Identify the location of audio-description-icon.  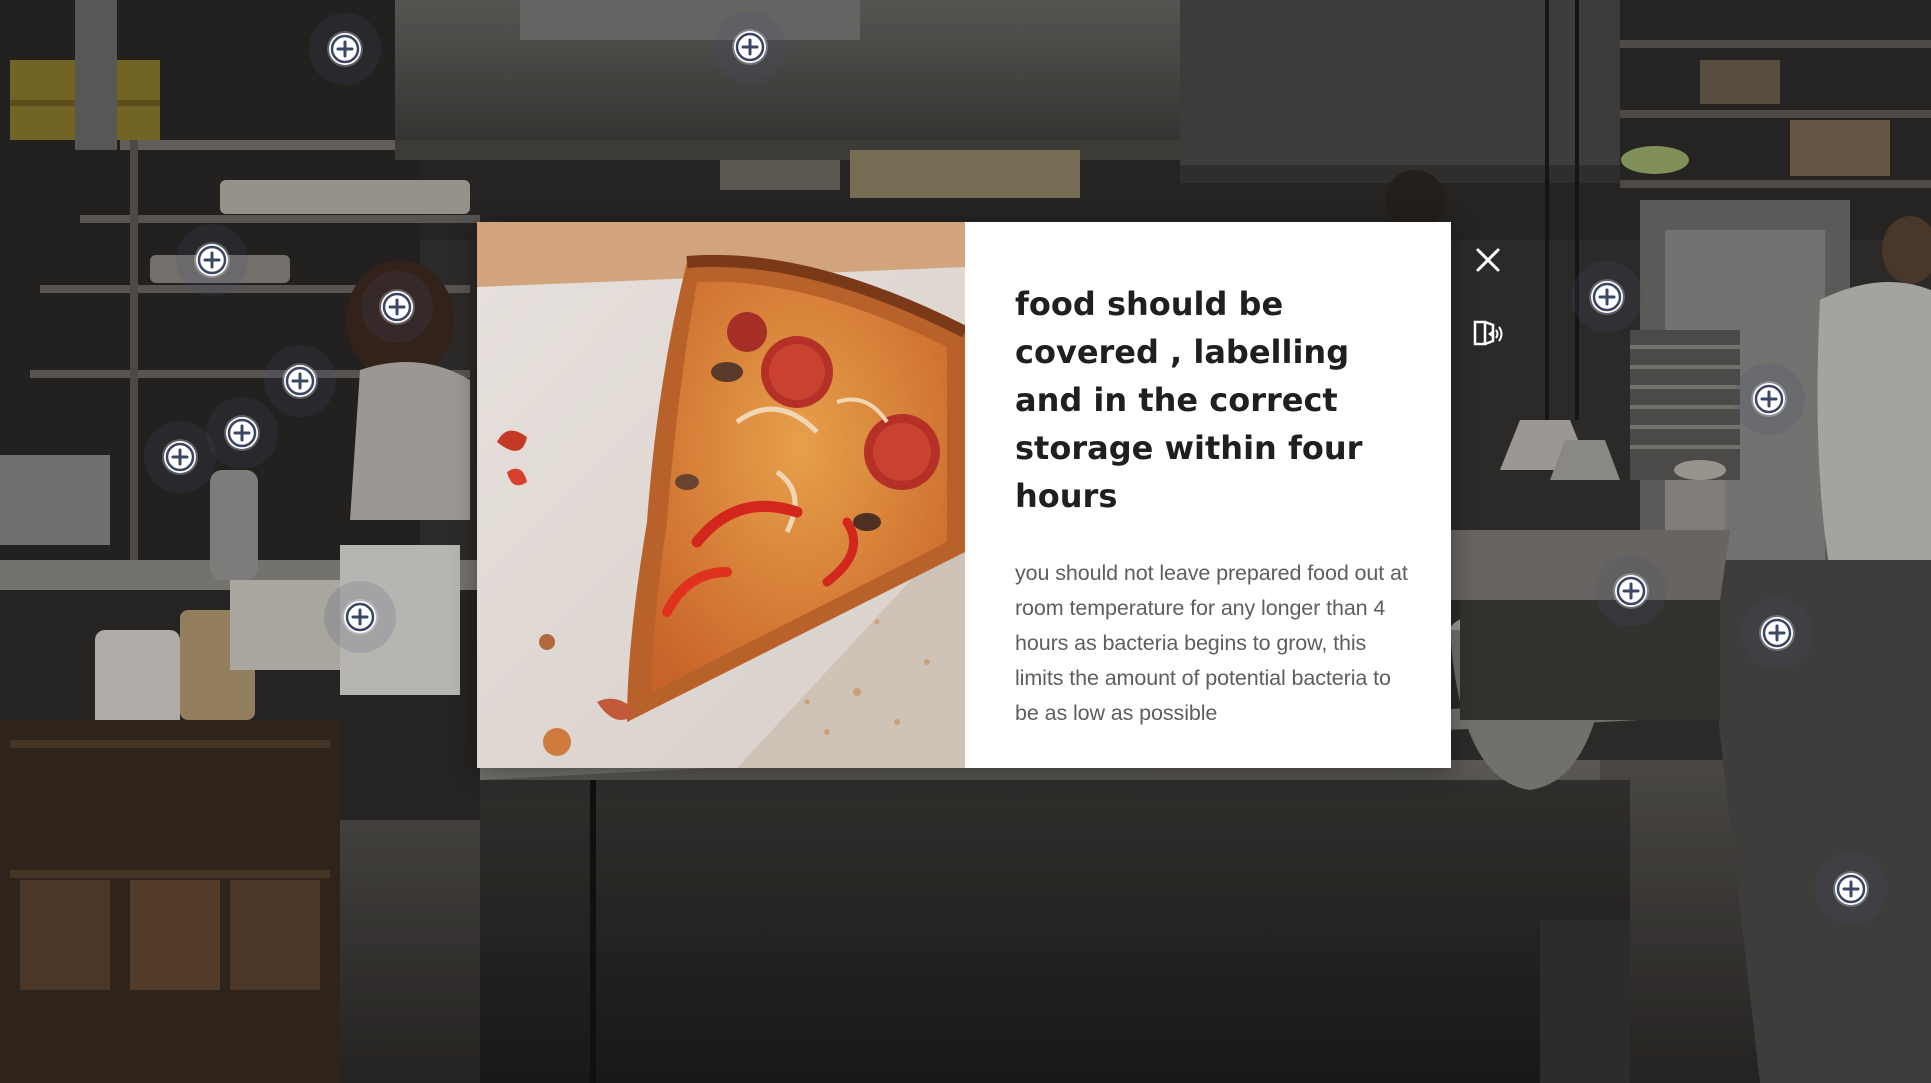
(1488, 333).